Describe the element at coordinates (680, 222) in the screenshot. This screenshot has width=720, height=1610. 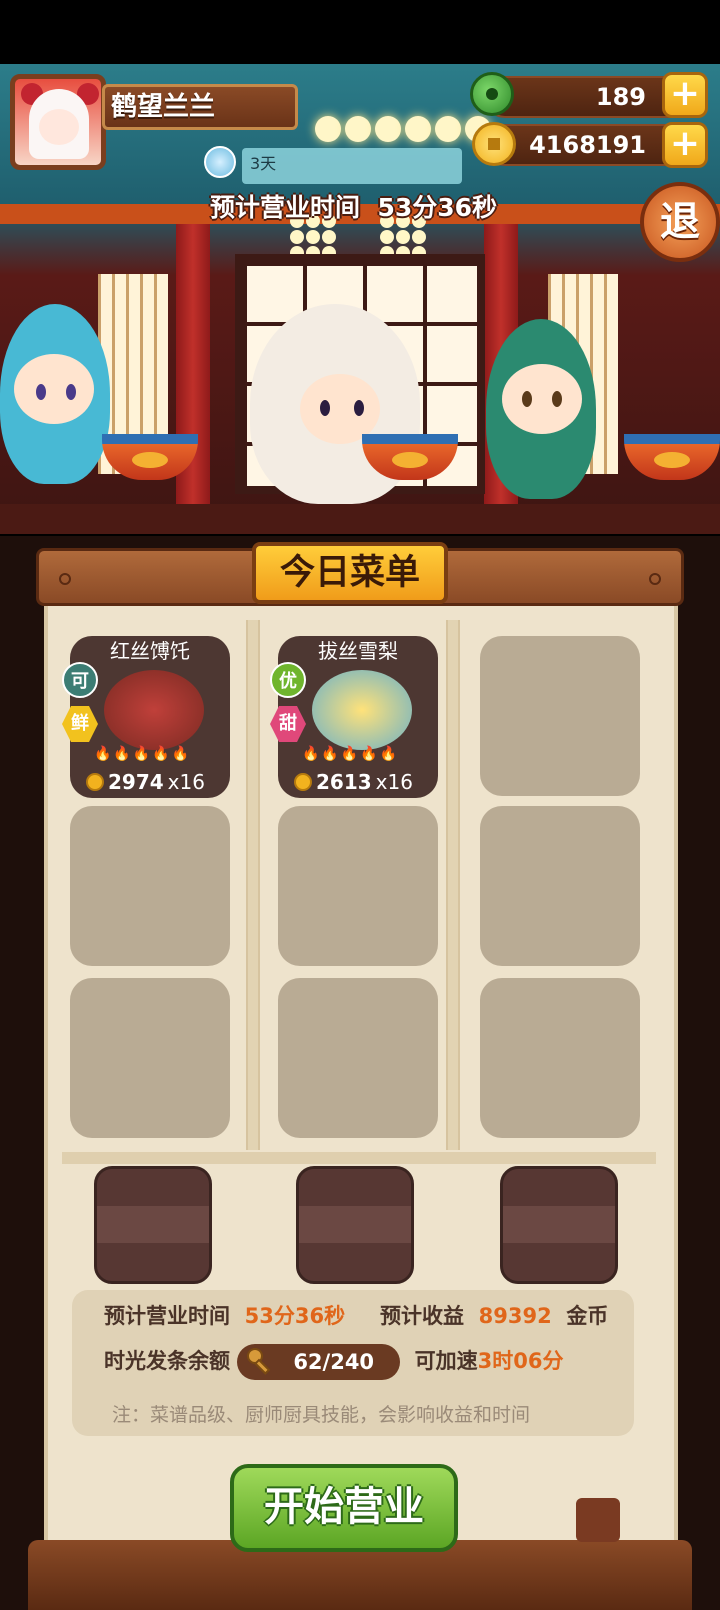
I see `exit-button: 退` at that location.